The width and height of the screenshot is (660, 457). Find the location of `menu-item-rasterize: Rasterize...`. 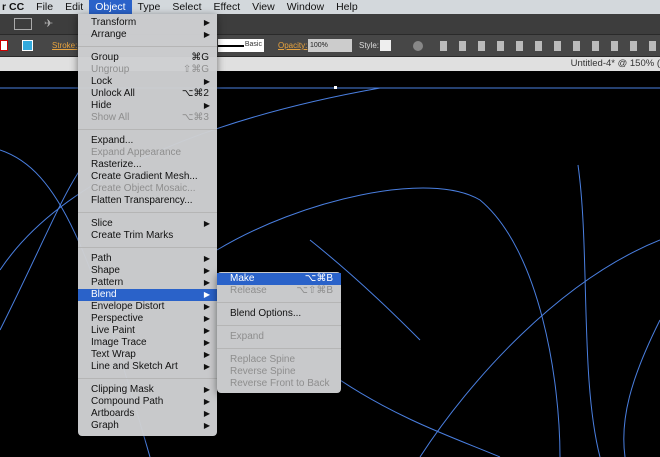

menu-item-rasterize: Rasterize... is located at coordinates (147, 165).